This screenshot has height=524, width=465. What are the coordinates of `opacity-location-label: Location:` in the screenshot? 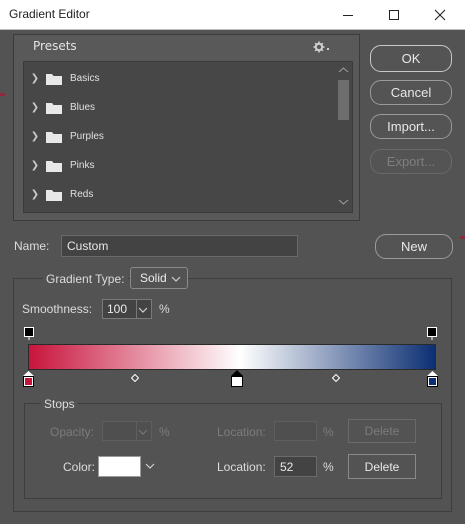 It's located at (241, 432).